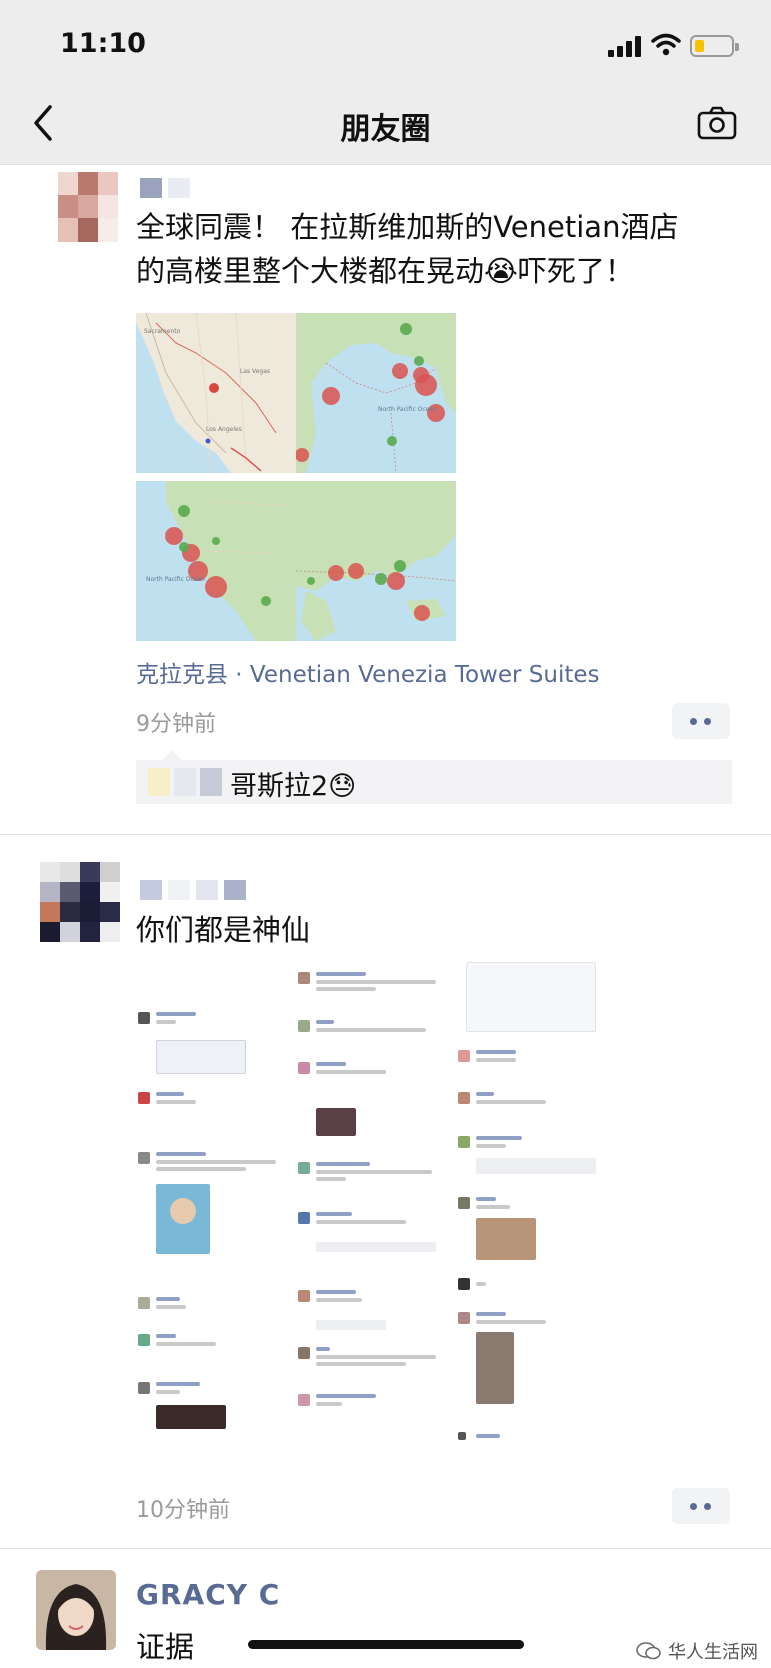 Image resolution: width=771 pixels, height=1668 pixels. Describe the element at coordinates (407, 227) in the screenshot. I see `post1-text-line1: 全球同震！ 在拉斯维加斯的Venetian酒店` at that location.